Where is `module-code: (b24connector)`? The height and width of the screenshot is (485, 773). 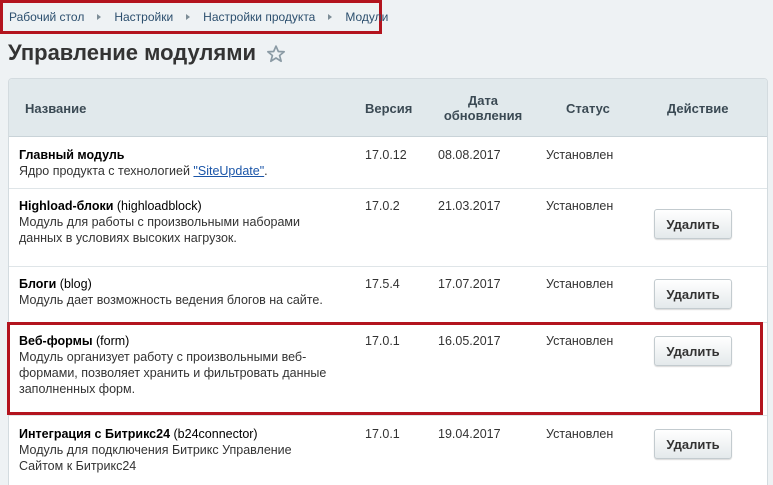
module-code: (b24connector) is located at coordinates (215, 434).